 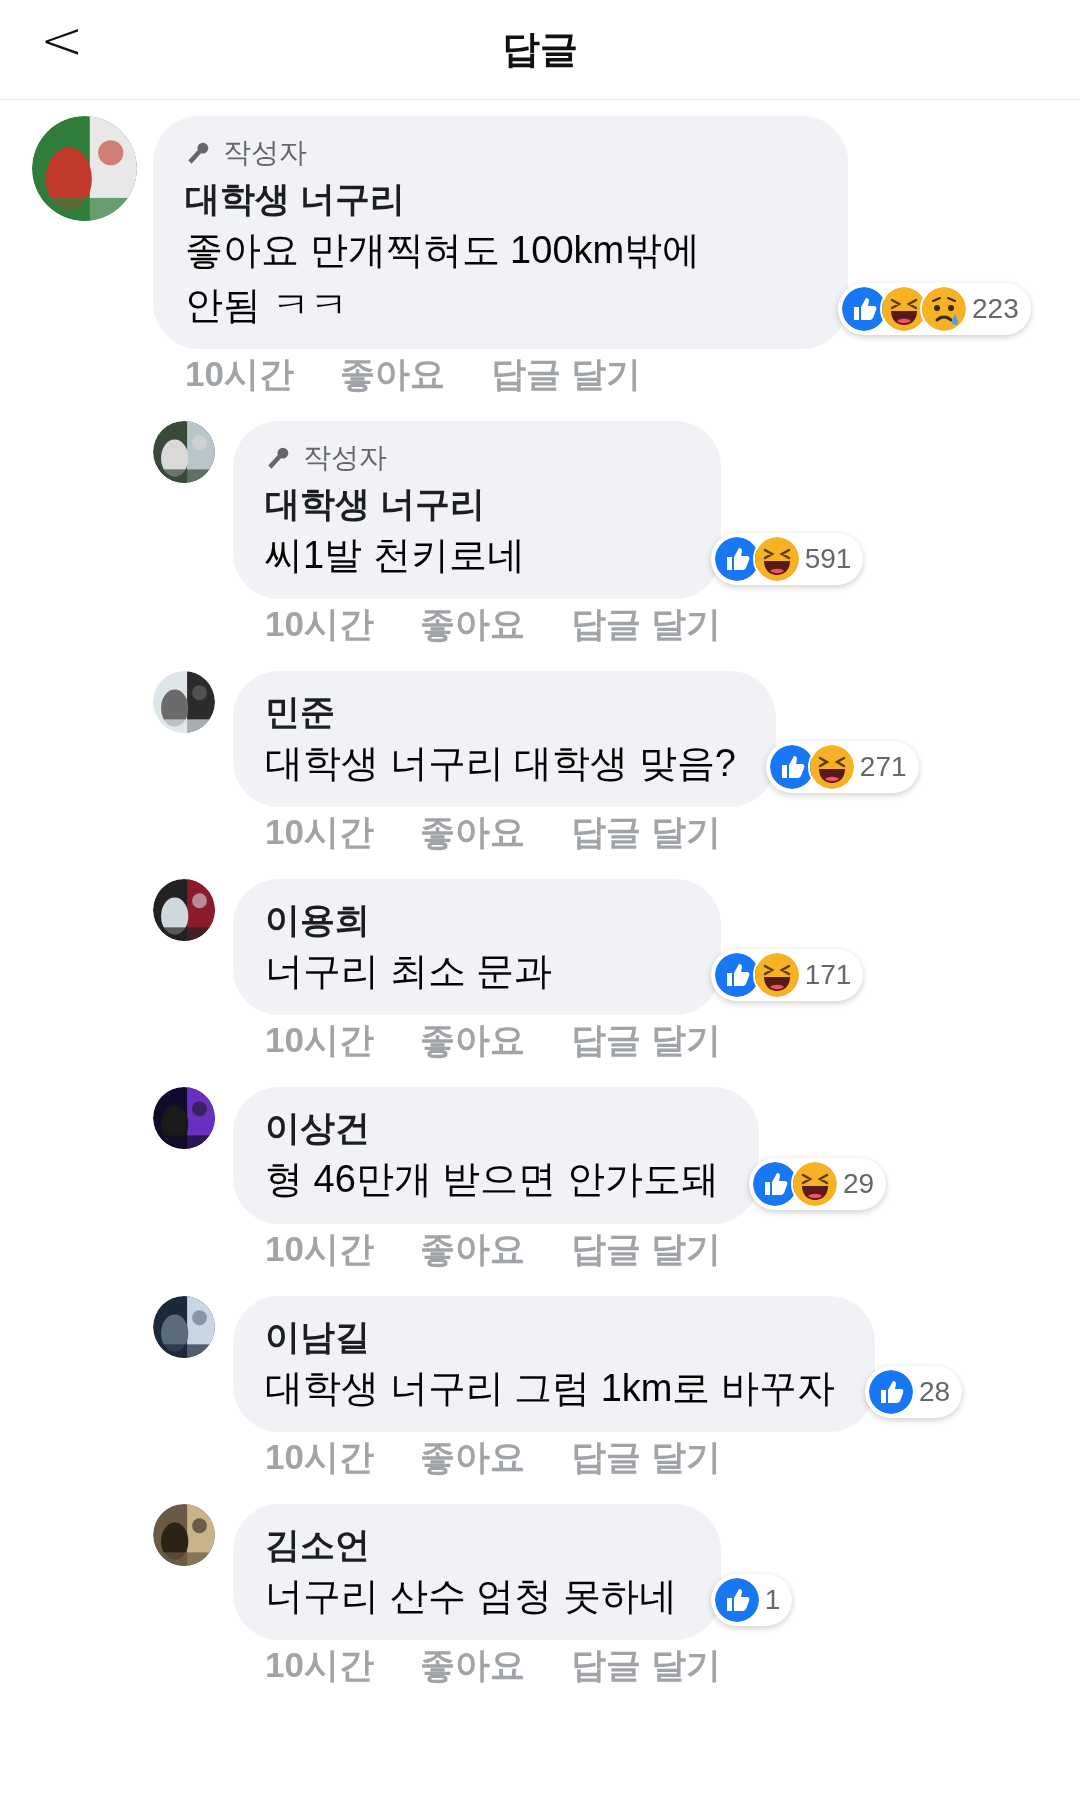 I want to click on reaction-count: 1, so click(x=772, y=1599).